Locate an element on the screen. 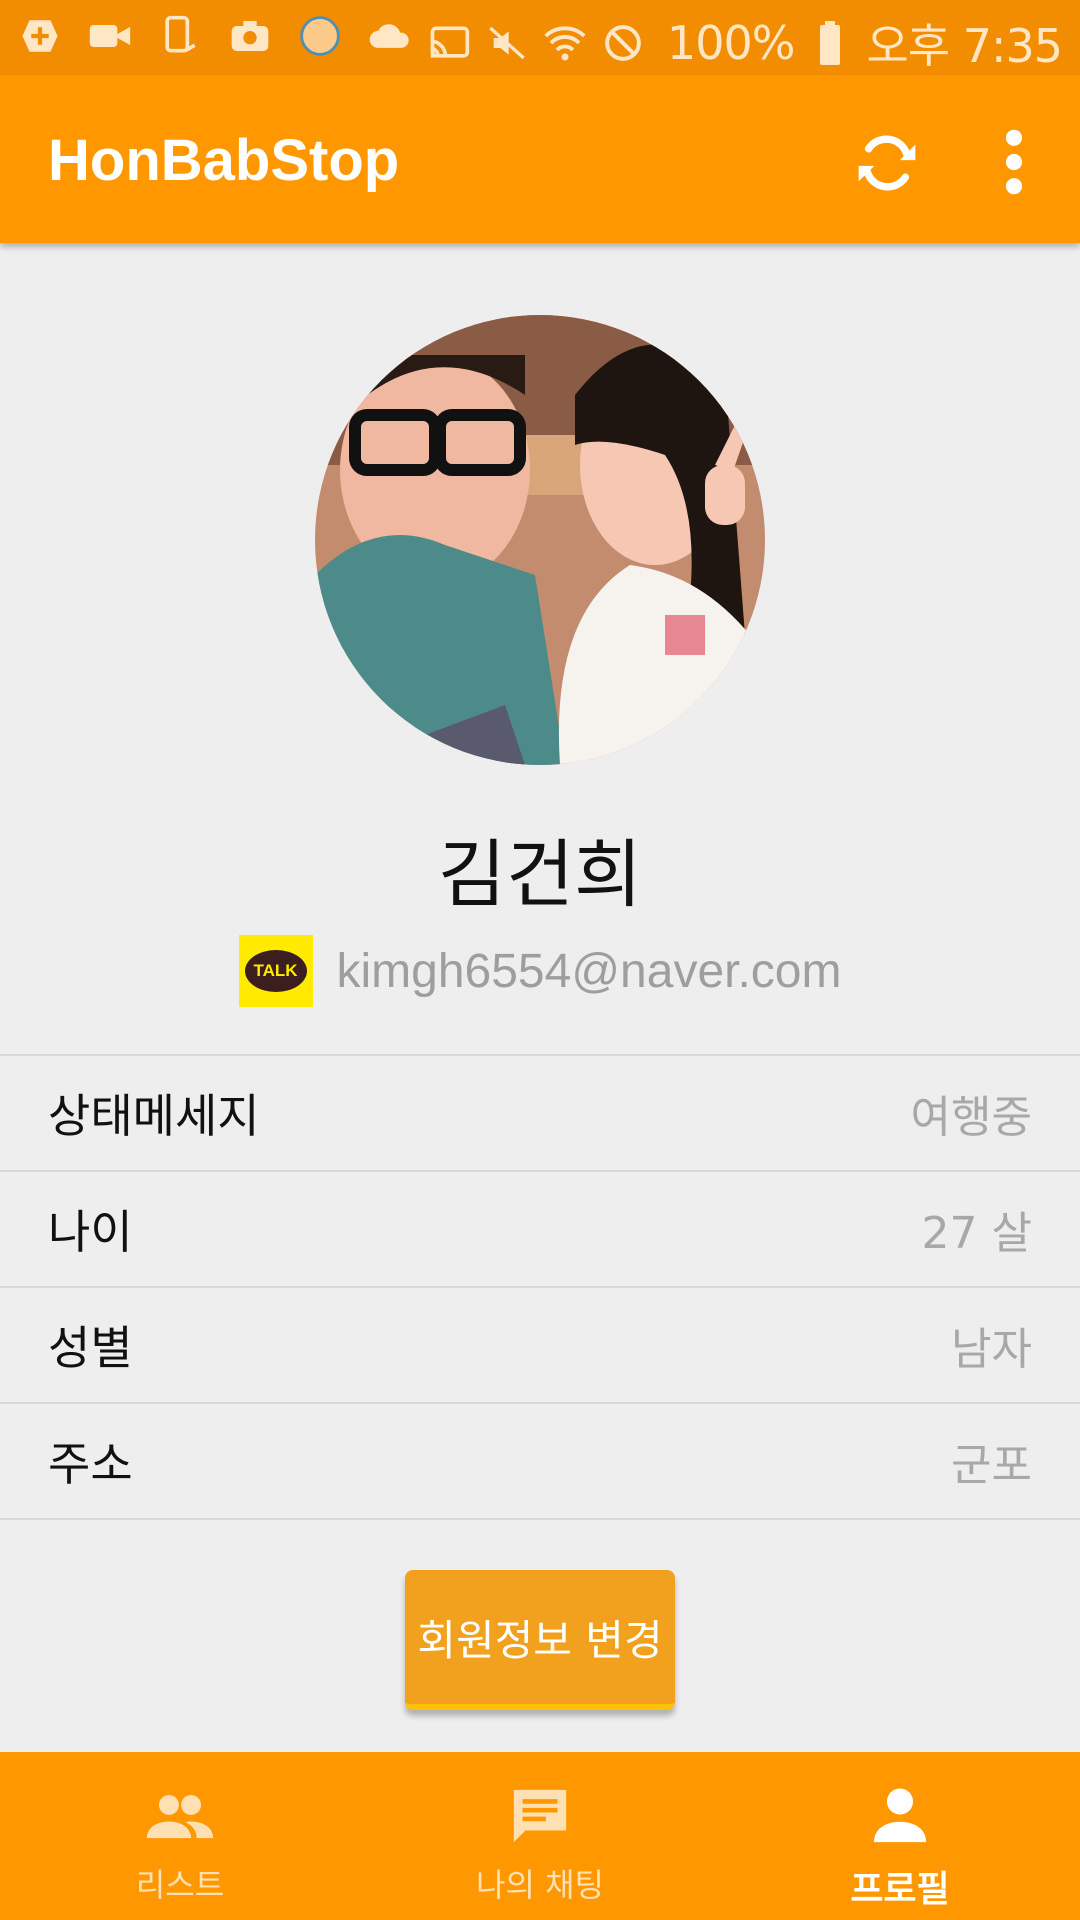 The height and width of the screenshot is (1920, 1080). kakaotalk-icon: TALK is located at coordinates (275, 971).